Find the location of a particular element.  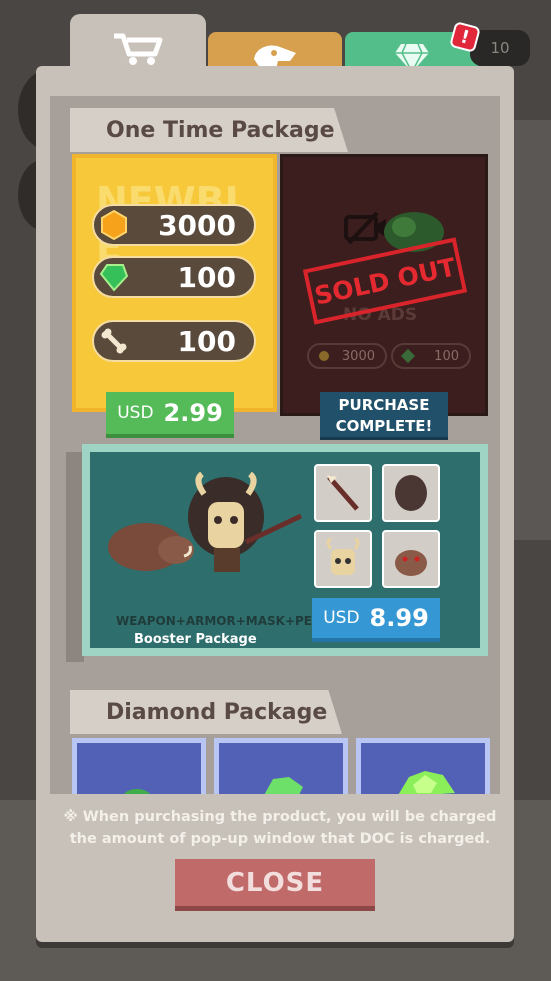

boar-pet-icon is located at coordinates (411, 563).